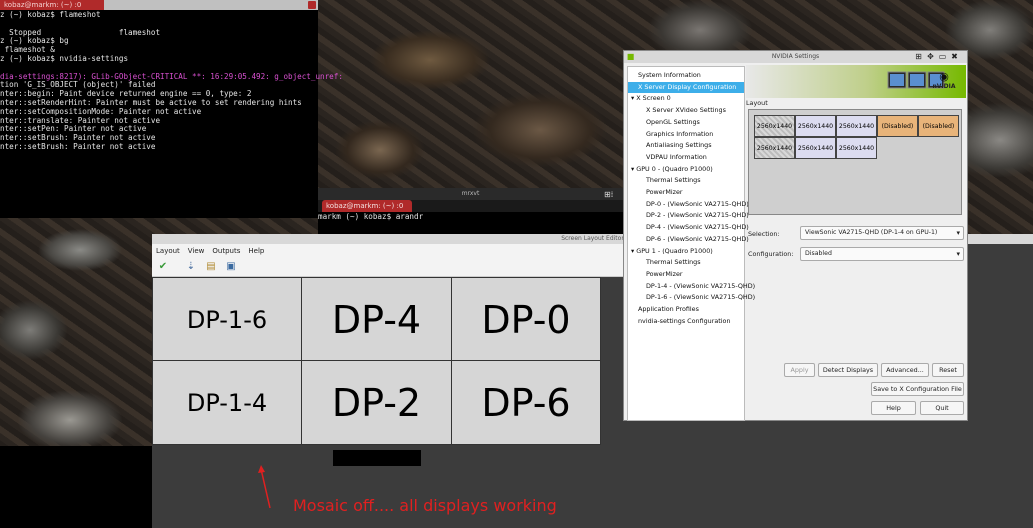 Image resolution: width=1033 pixels, height=528 pixels. I want to click on quit-button: Quit, so click(942, 408).